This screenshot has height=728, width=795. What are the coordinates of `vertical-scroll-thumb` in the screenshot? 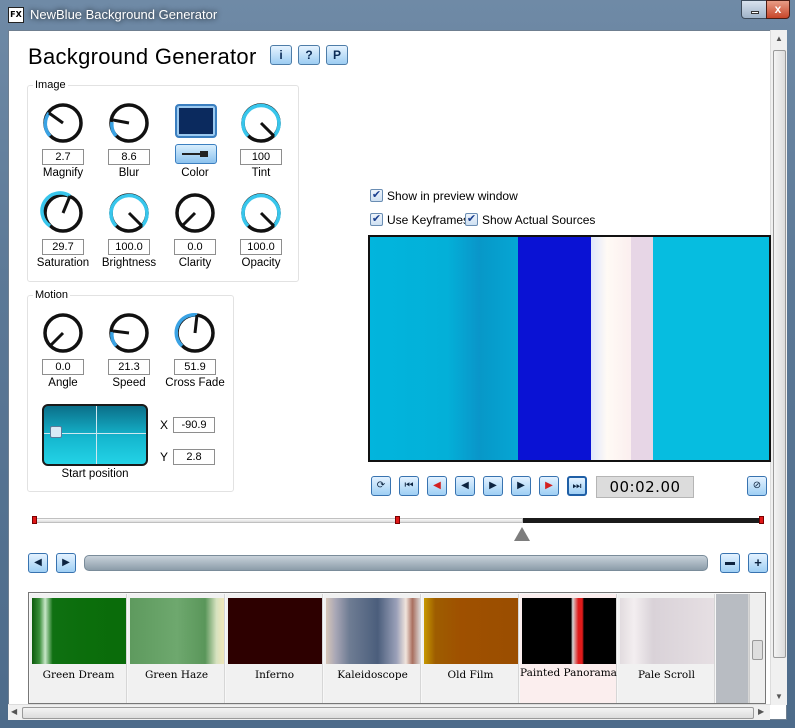 It's located at (779, 354).